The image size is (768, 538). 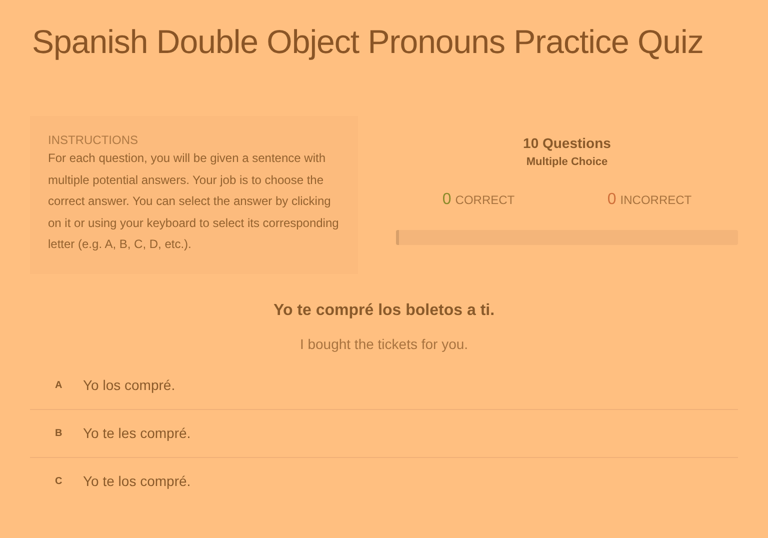 I want to click on incorrect-count: 0, so click(x=611, y=200).